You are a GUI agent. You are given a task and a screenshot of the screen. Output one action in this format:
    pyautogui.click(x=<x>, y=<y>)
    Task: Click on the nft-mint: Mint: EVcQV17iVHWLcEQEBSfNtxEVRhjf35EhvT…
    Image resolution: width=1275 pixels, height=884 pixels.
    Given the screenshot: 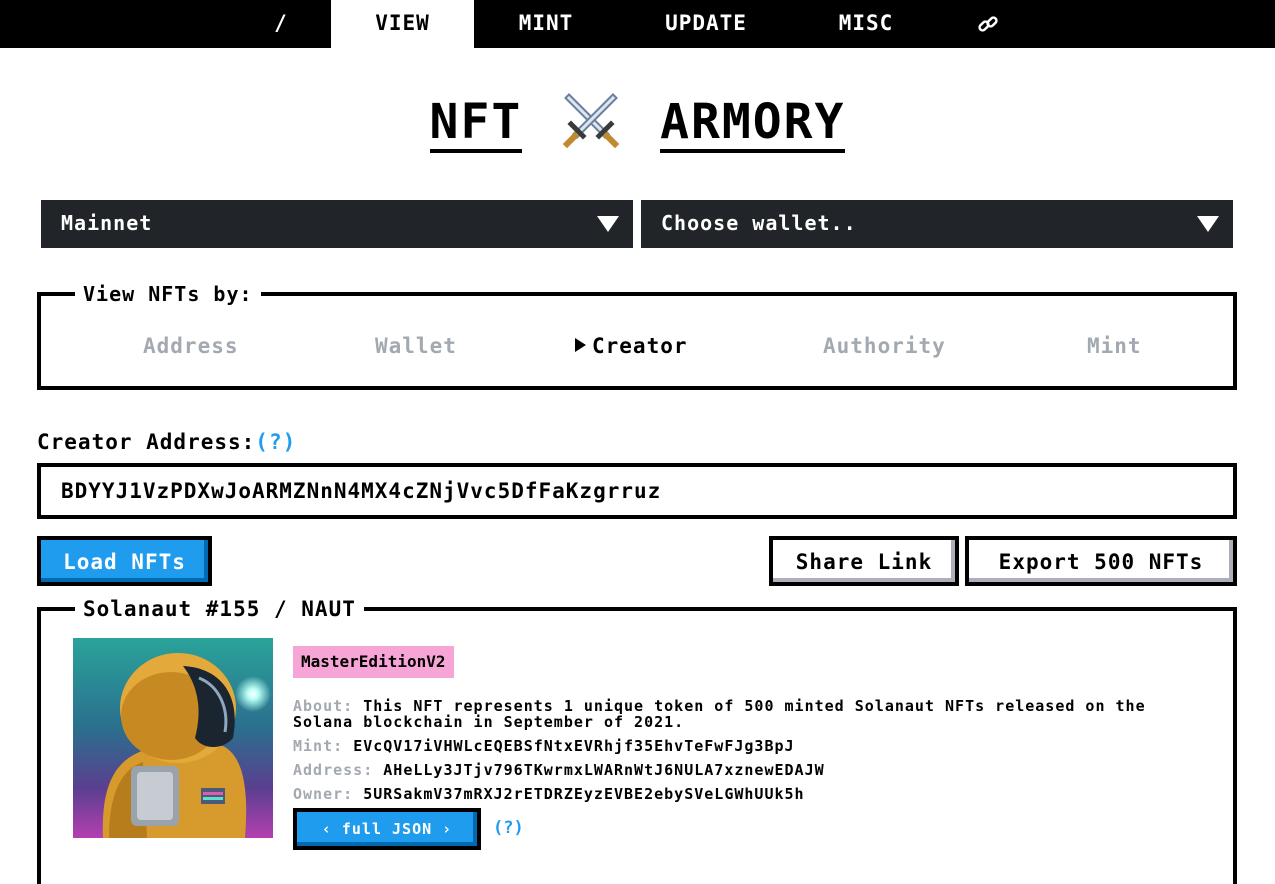 What is the action you would take?
    pyautogui.click(x=544, y=746)
    